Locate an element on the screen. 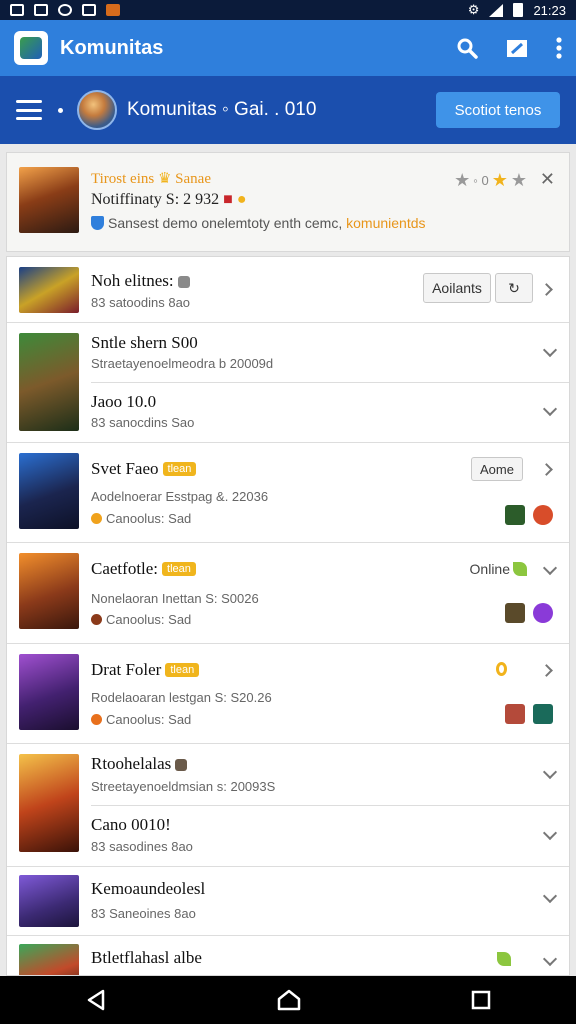 Image resolution: width=576 pixels, height=1024 pixels. battery-icon is located at coordinates (518, 10).